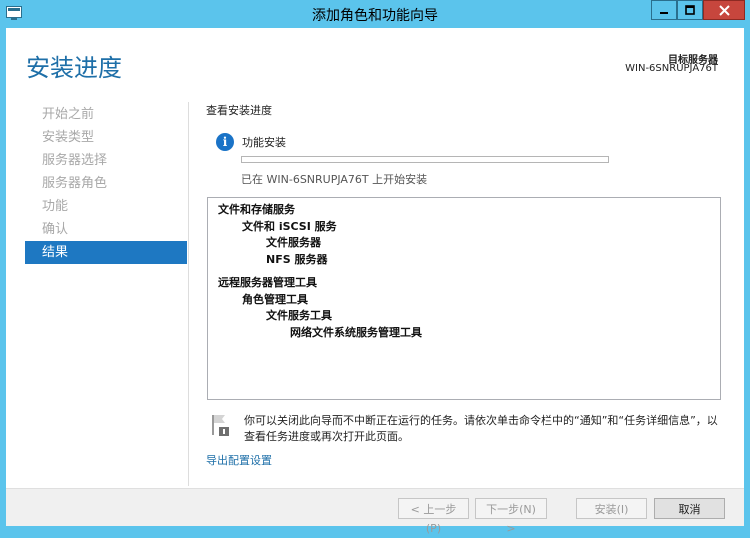  What do you see at coordinates (664, 10) in the screenshot?
I see `minimize-button` at bounding box center [664, 10].